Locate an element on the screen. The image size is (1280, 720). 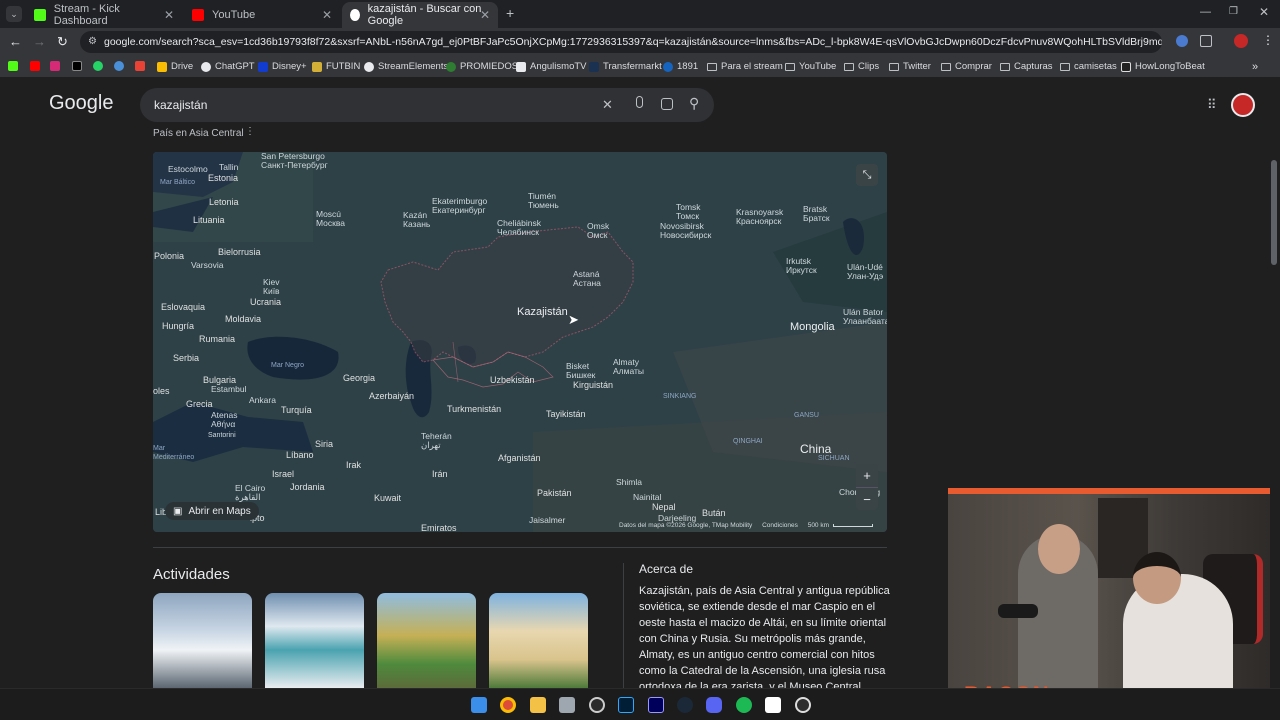
map-label: Nepal is located at coordinates (664, 507).